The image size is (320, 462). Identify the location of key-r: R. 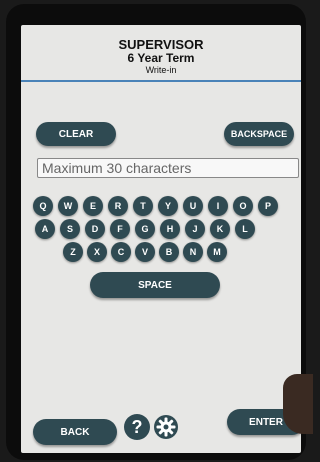
(118, 206).